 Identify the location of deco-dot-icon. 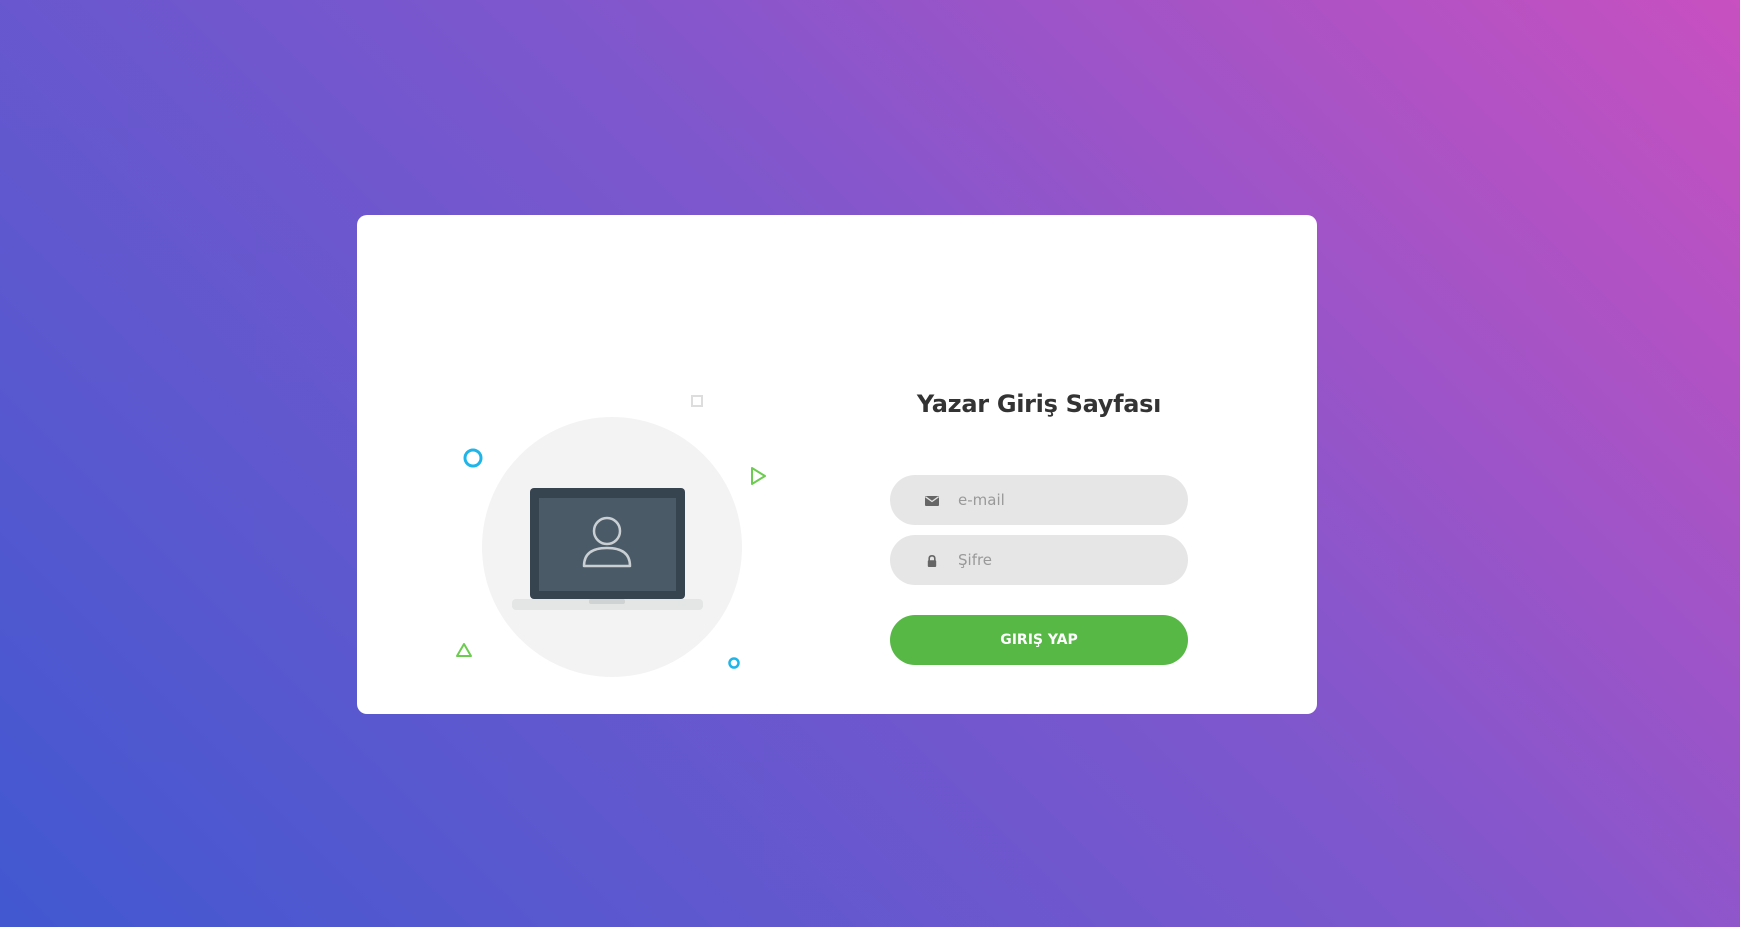
(734, 663).